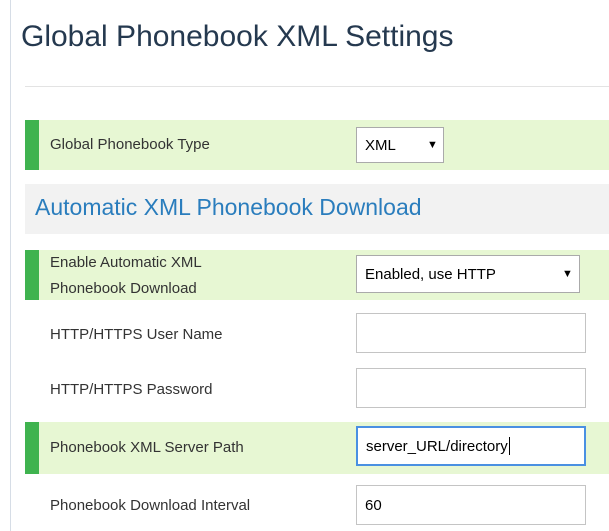 The image size is (609, 531). What do you see at coordinates (317, 390) in the screenshot?
I see `row-password: HTTP/HTTPS Password` at bounding box center [317, 390].